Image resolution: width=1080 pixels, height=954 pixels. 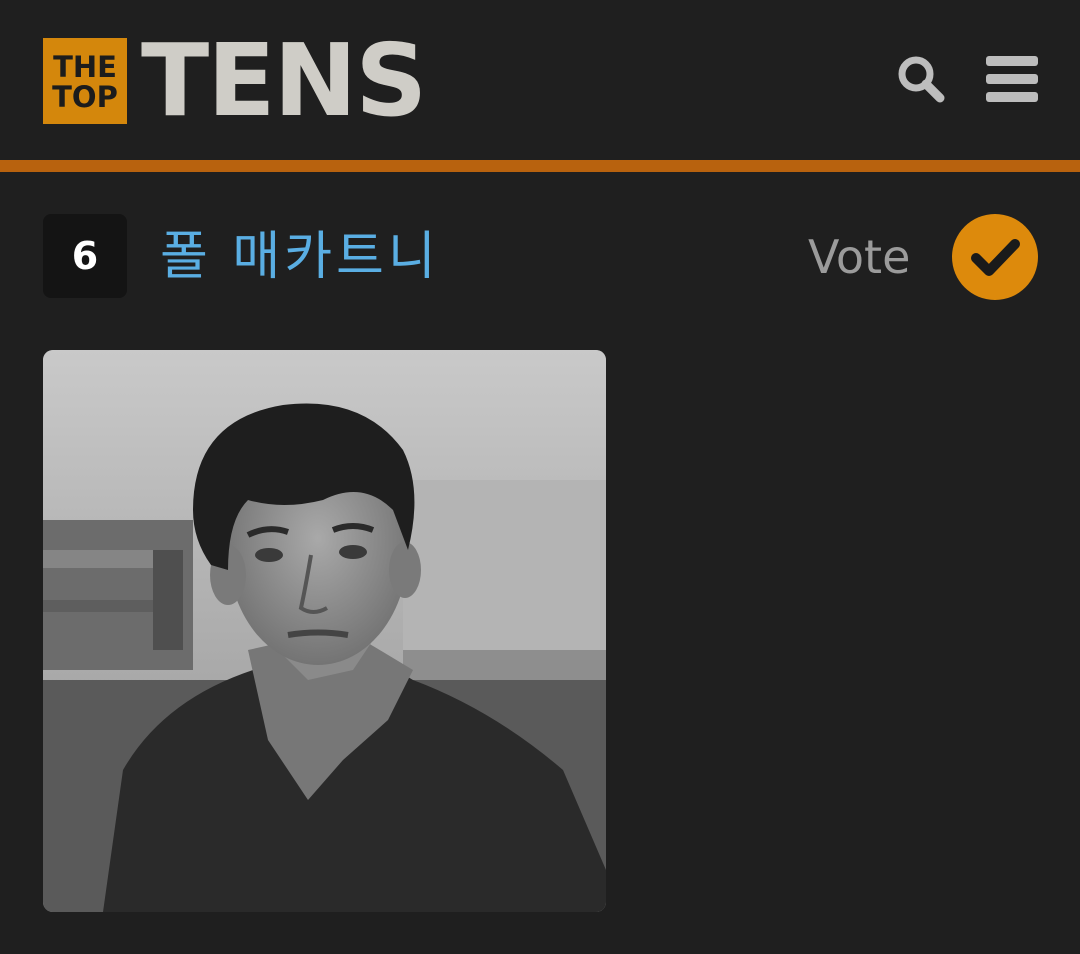 I want to click on item-title-link: 폴 매카트니, so click(x=300, y=257).